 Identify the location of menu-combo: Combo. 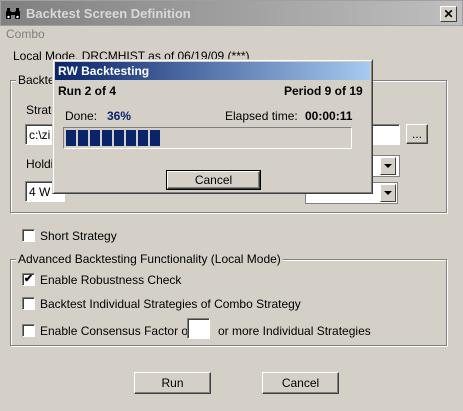
(25, 34).